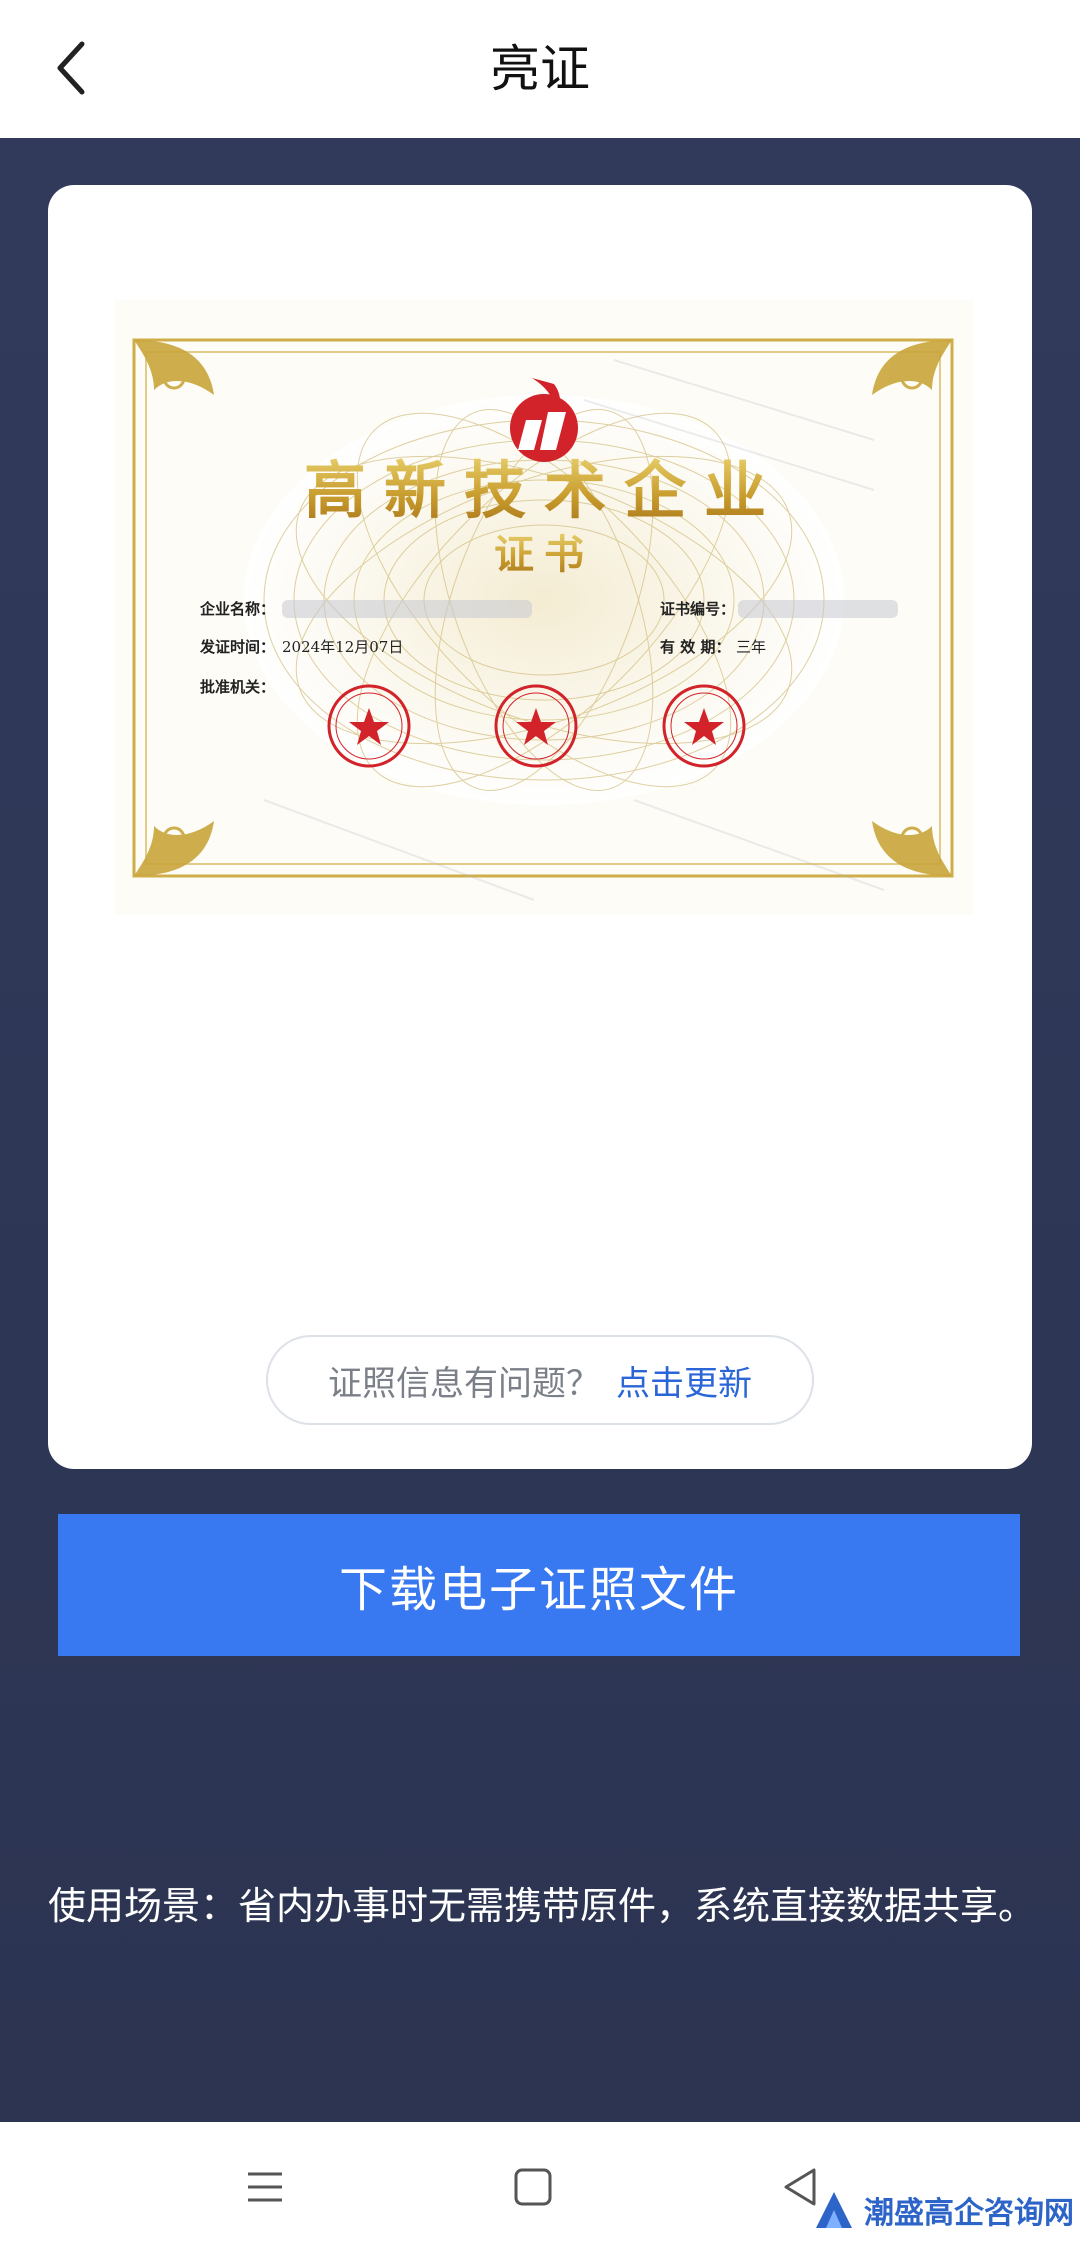 Image resolution: width=1080 pixels, height=2248 pixels. Describe the element at coordinates (818, 609) in the screenshot. I see `cert-number-blurred` at that location.